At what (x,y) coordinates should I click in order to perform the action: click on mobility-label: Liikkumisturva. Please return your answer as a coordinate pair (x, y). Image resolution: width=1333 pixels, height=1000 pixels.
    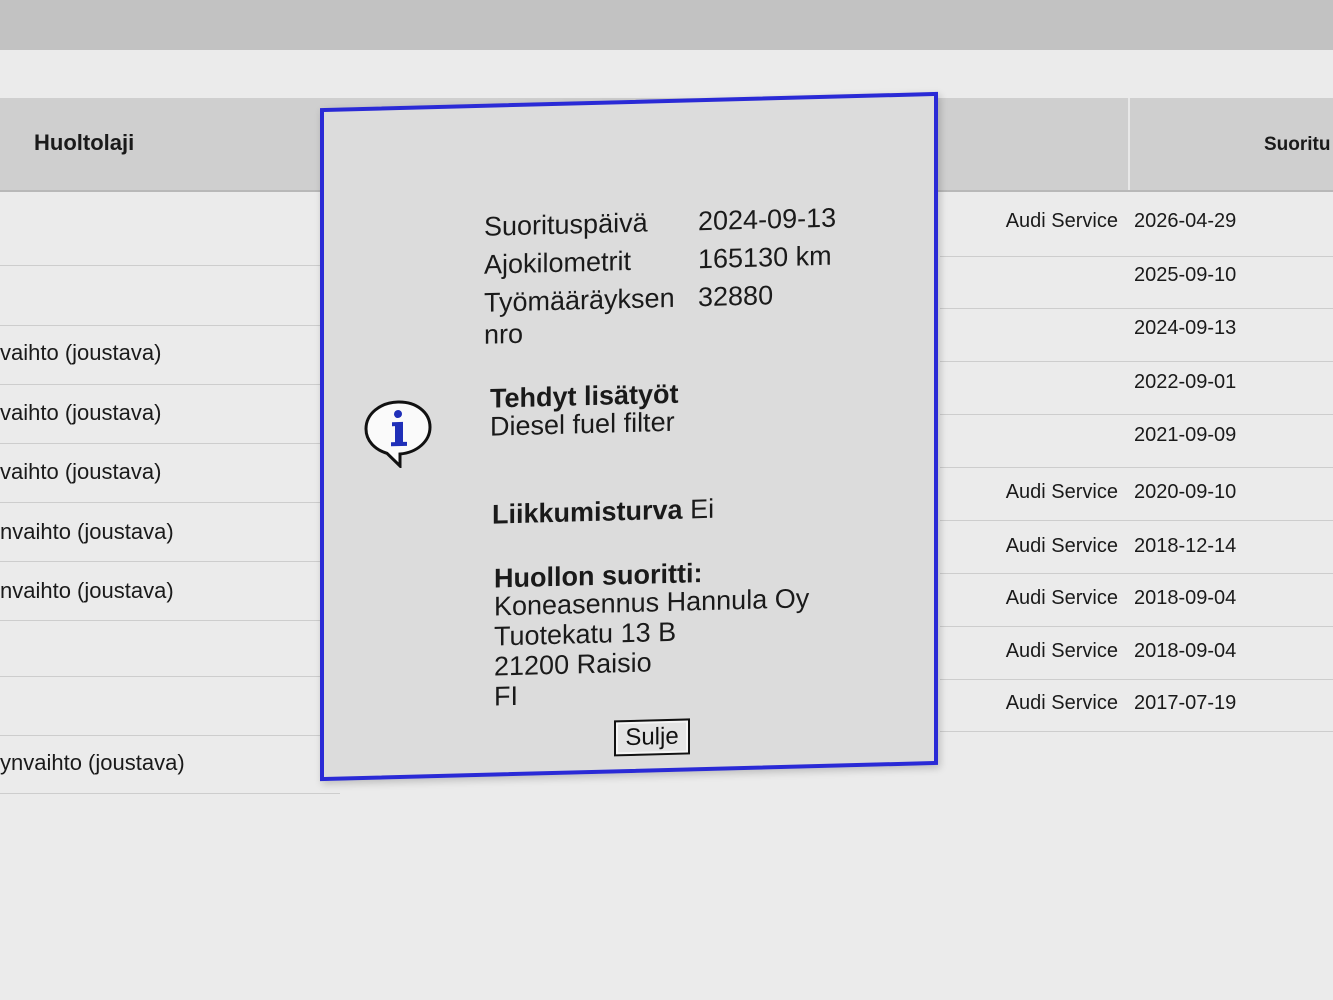
    Looking at the image, I should click on (587, 512).